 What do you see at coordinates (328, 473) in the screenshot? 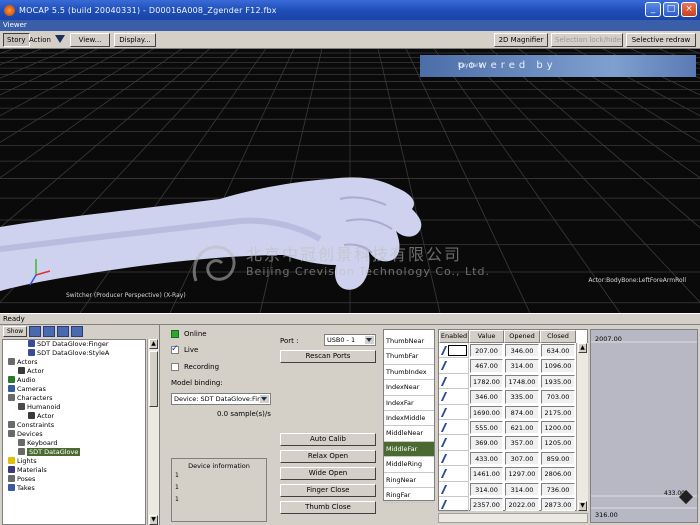
I see `wide-open-button: Wide Open` at bounding box center [328, 473].